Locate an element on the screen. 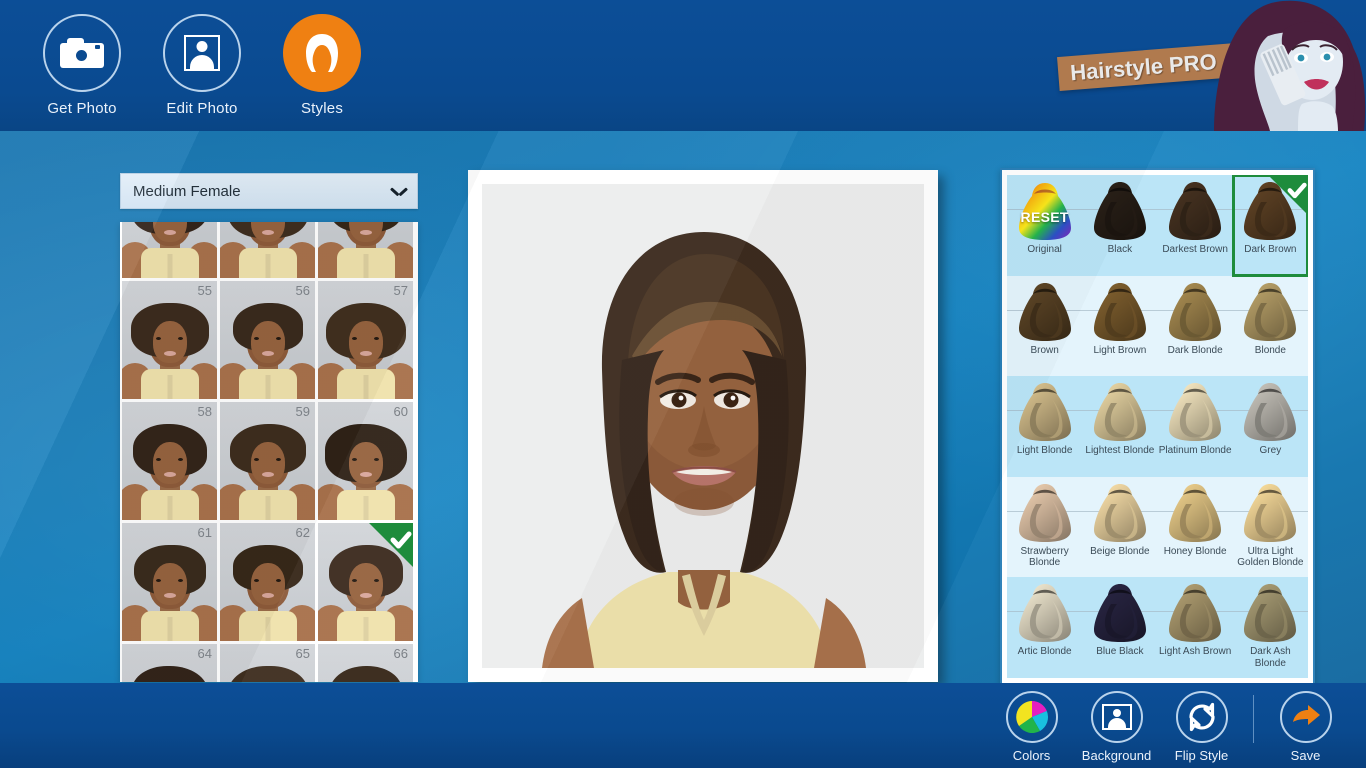 This screenshot has height=768, width=1366. style-number: 56 is located at coordinates (302, 290).